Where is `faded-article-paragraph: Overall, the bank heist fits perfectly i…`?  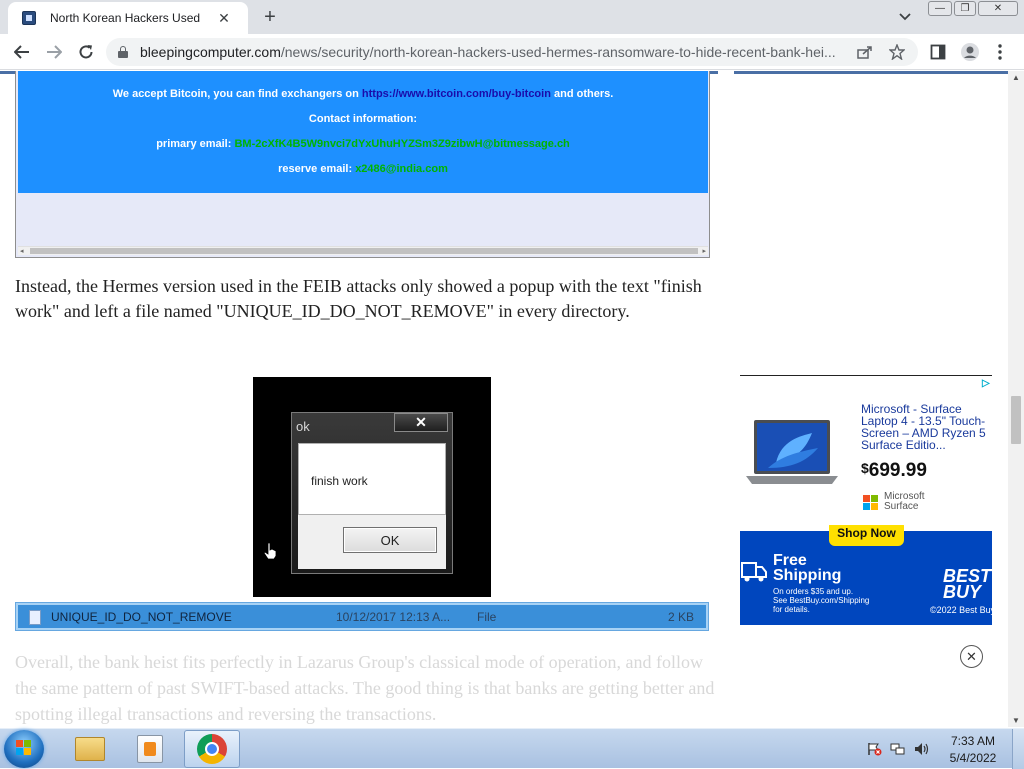
faded-article-paragraph: Overall, the bank heist fits perfectly i… is located at coordinates (365, 688).